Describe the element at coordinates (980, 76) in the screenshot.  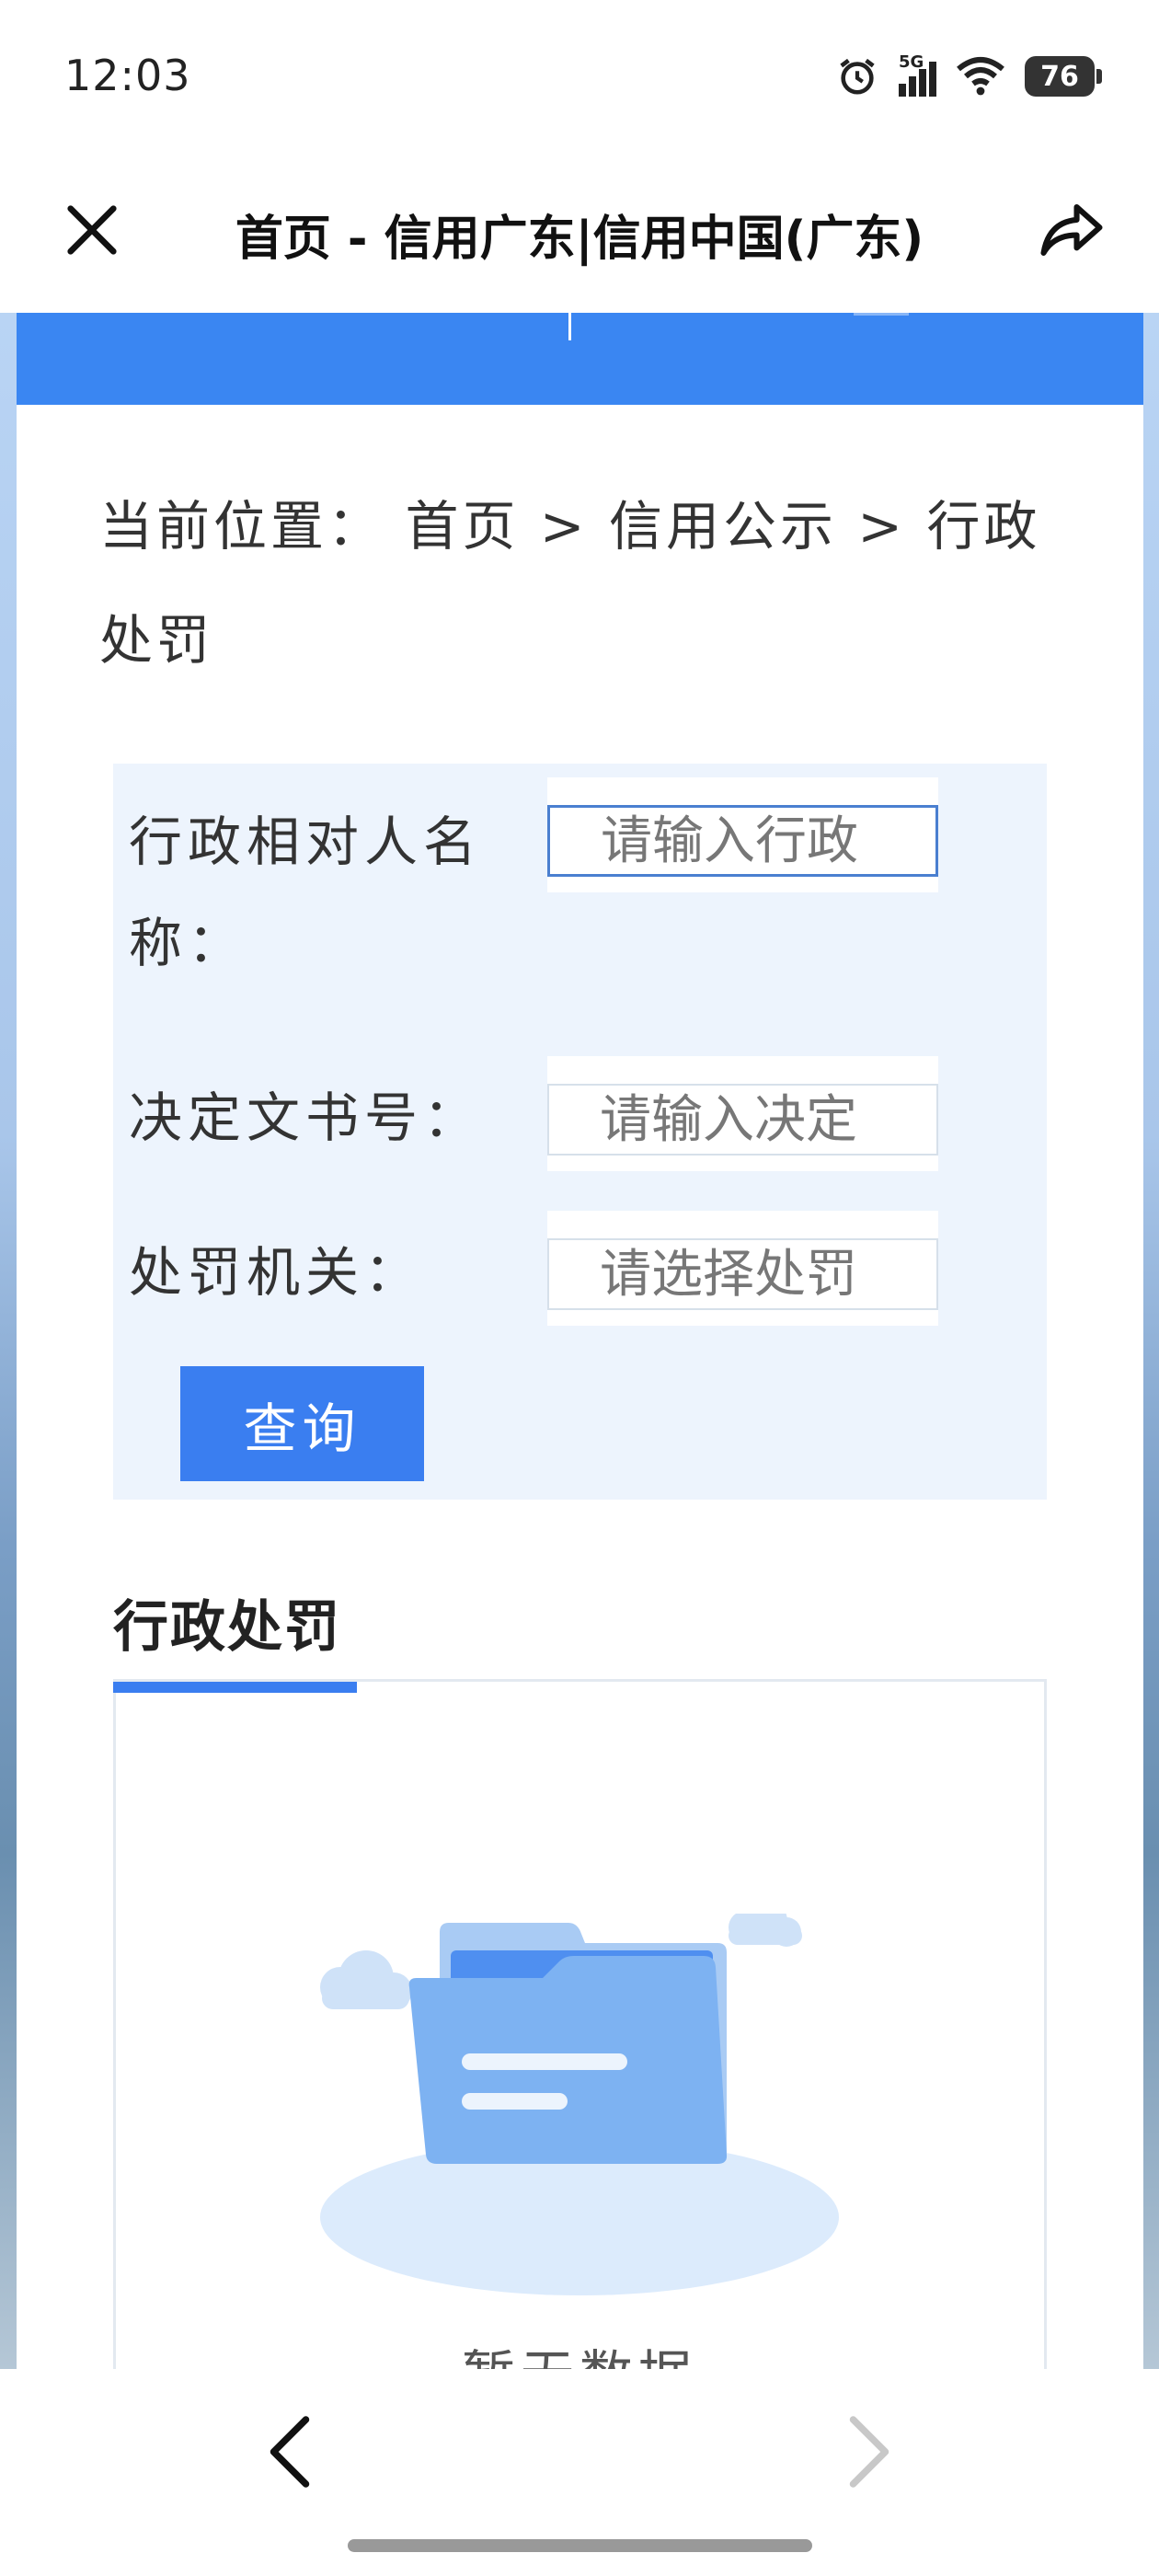
I see `wifi-icon` at that location.